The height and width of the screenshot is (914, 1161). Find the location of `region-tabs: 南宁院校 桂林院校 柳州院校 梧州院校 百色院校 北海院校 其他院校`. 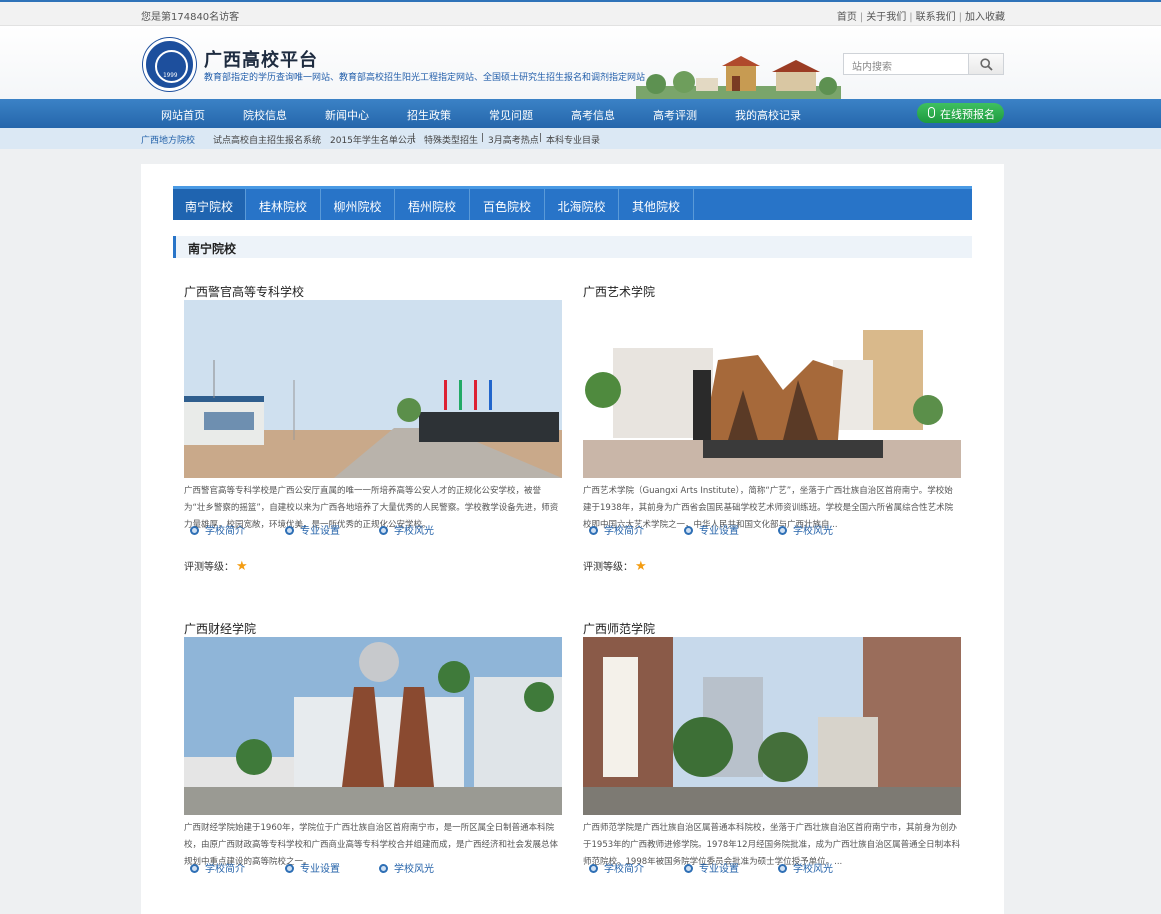

region-tabs: 南宁院校 桂林院校 柳州院校 梧州院校 百色院校 北海院校 其他院校 is located at coordinates (572, 203).